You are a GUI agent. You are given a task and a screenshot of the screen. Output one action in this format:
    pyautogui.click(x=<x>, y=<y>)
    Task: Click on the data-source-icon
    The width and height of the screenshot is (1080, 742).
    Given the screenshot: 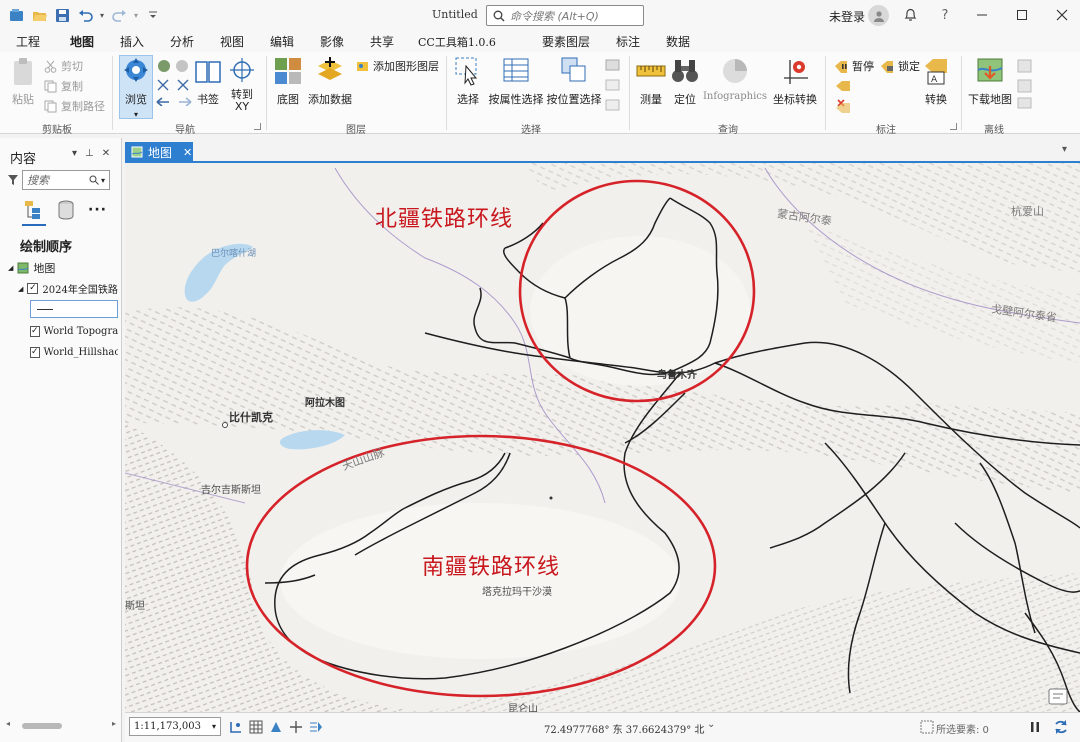 What is the action you would take?
    pyautogui.click(x=66, y=210)
    